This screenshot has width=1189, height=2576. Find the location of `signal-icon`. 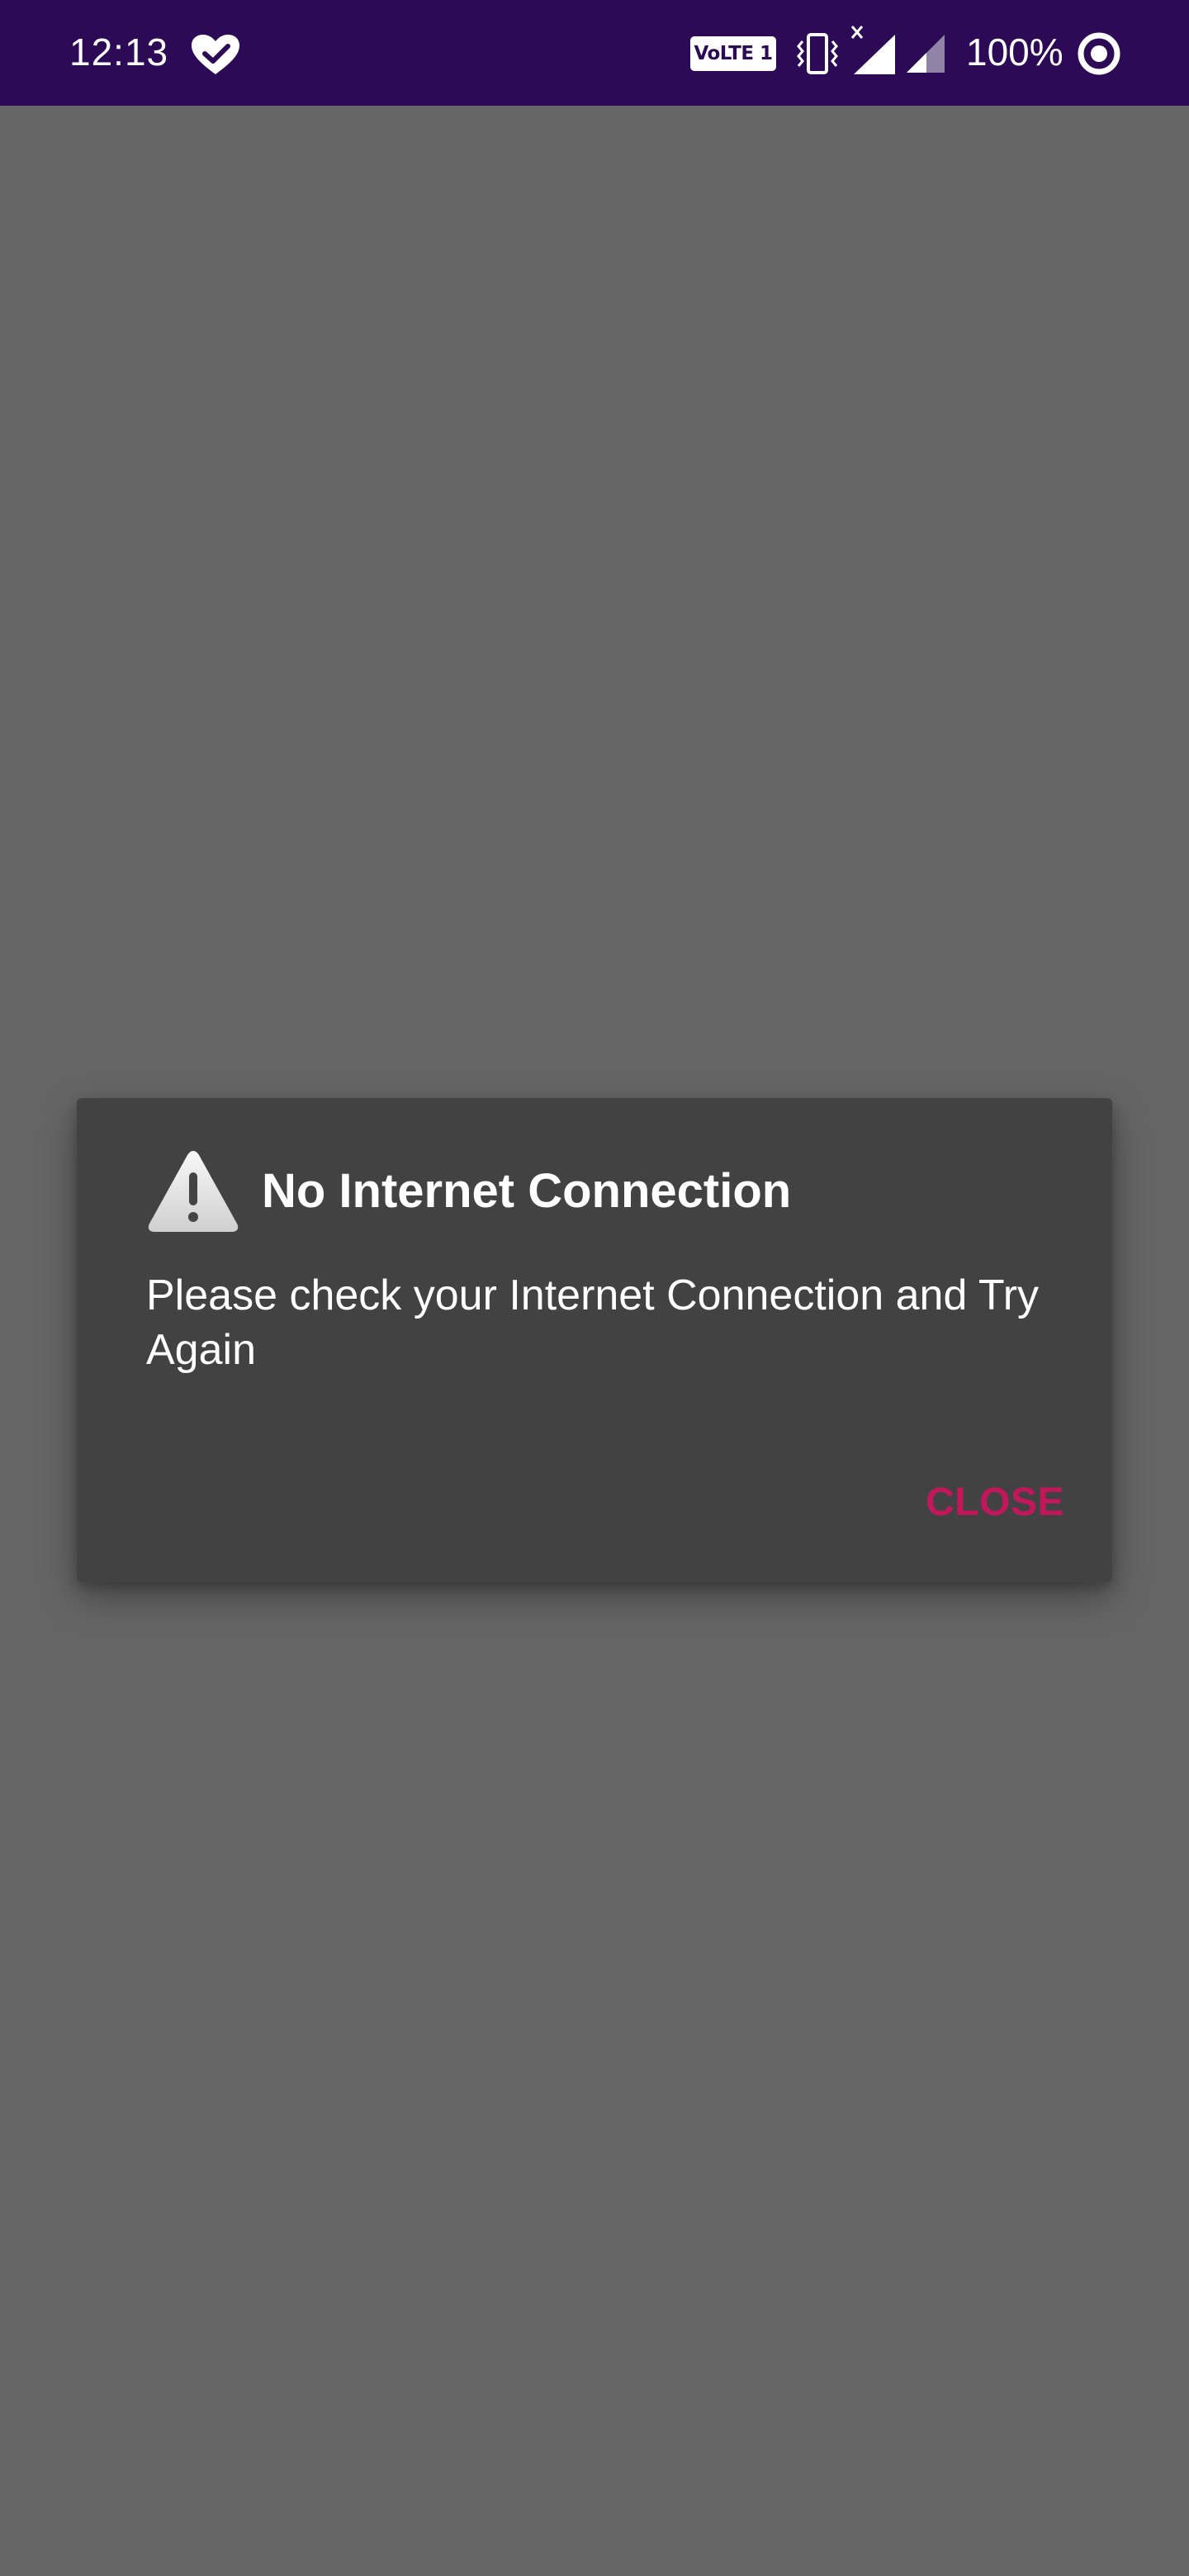

signal-icon is located at coordinates (926, 54).